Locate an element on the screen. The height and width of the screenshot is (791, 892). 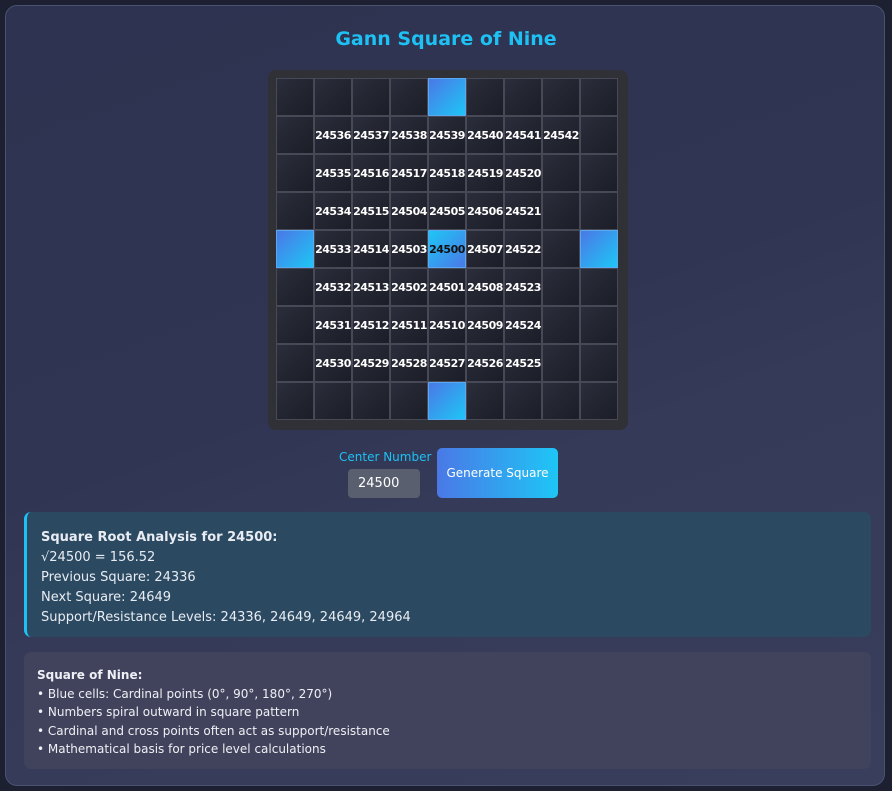
grid-cell: 24542 is located at coordinates (561, 135).